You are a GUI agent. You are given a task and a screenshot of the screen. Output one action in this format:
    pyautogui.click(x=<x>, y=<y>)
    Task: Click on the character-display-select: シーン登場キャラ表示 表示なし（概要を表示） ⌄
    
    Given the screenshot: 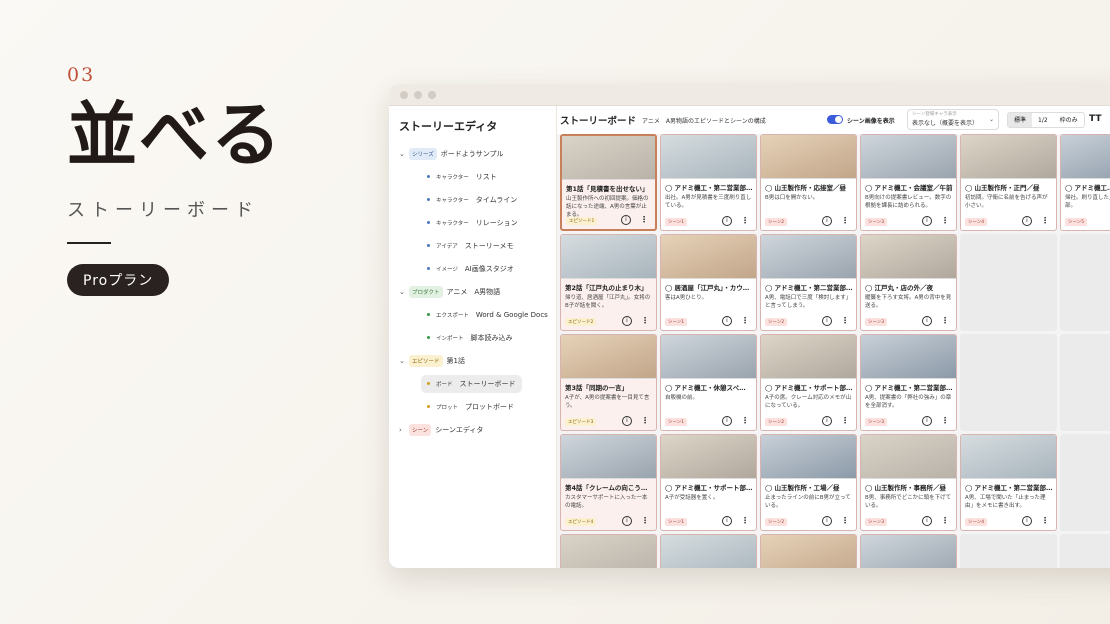 What is the action you would take?
    pyautogui.click(x=953, y=119)
    